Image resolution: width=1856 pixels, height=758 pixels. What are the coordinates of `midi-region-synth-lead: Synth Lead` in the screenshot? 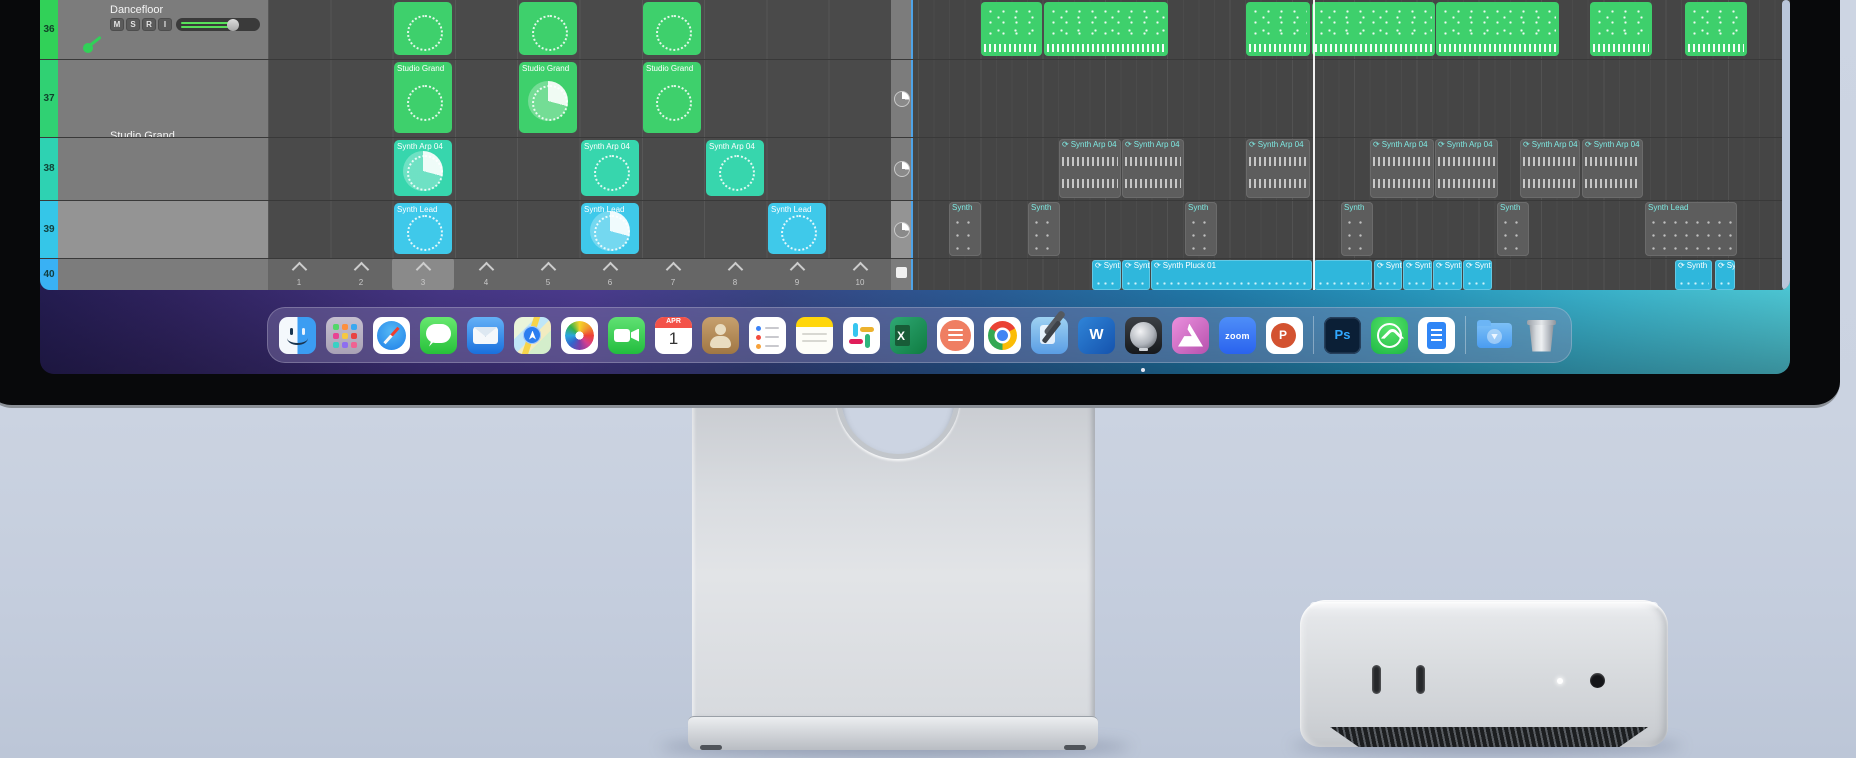 It's located at (1691, 229).